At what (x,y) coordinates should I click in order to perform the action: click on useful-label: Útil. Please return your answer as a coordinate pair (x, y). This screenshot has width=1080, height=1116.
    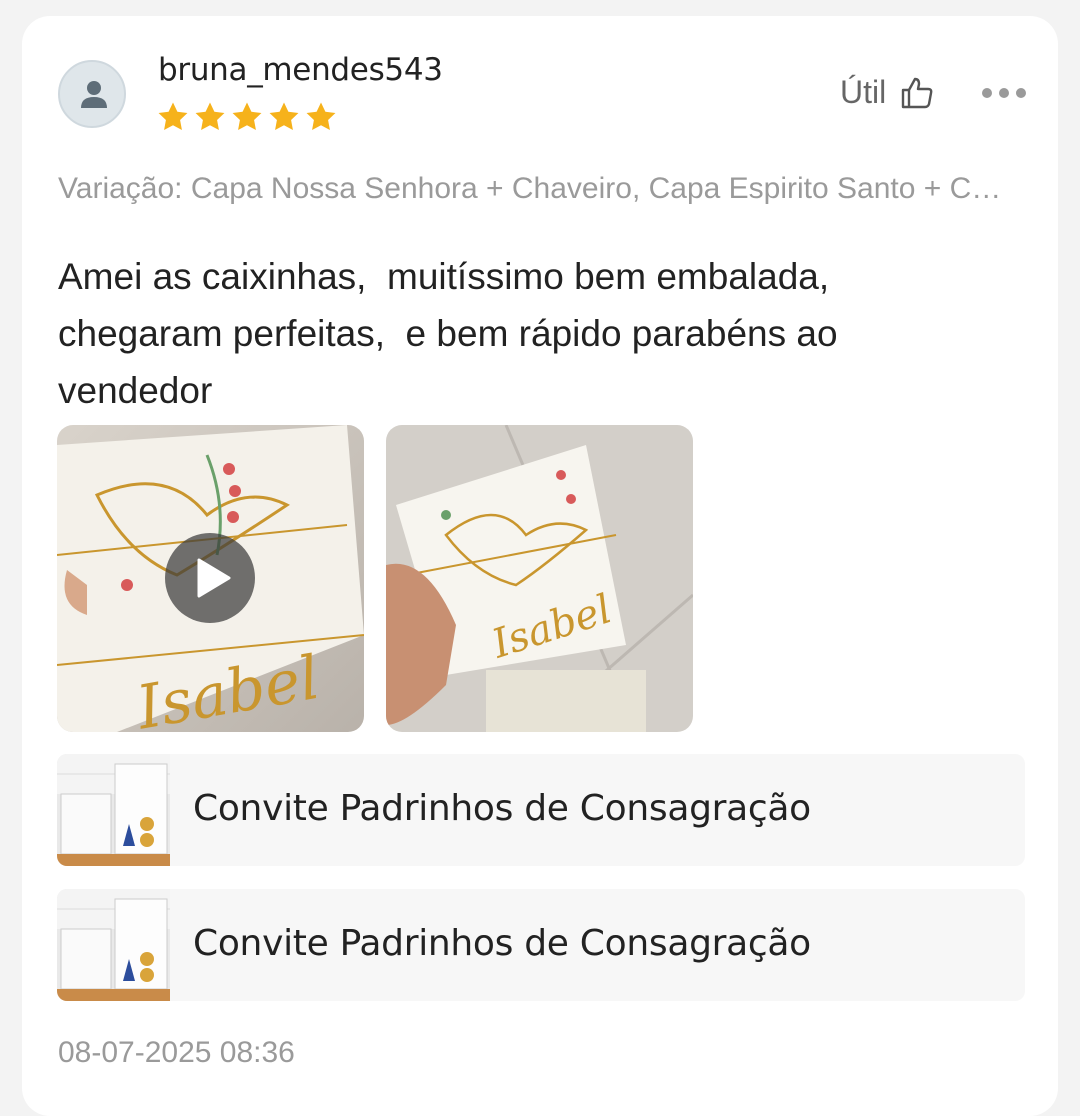
    Looking at the image, I should click on (863, 92).